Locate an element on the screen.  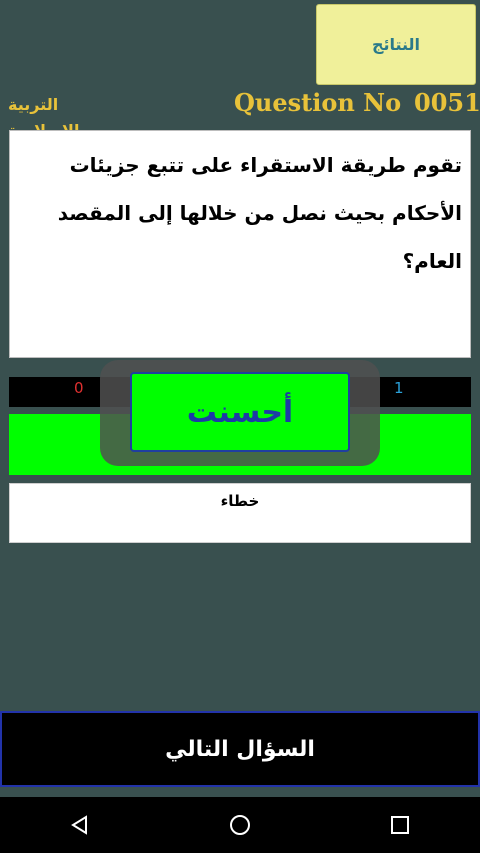
question-number-label: Question No is located at coordinates (318, 102).